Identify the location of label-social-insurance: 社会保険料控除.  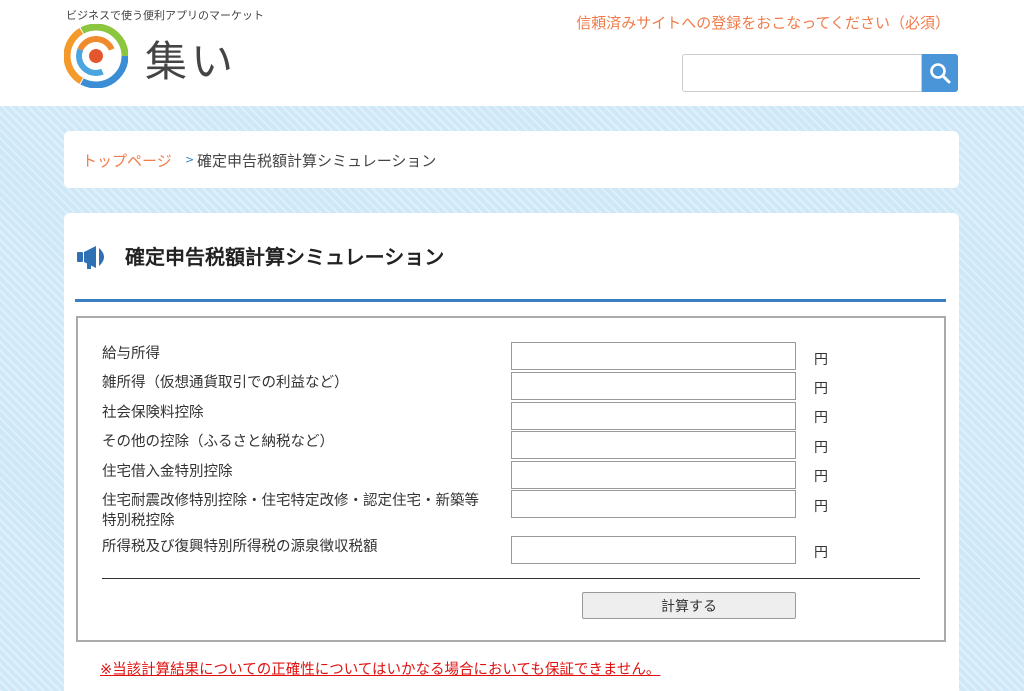
(153, 413).